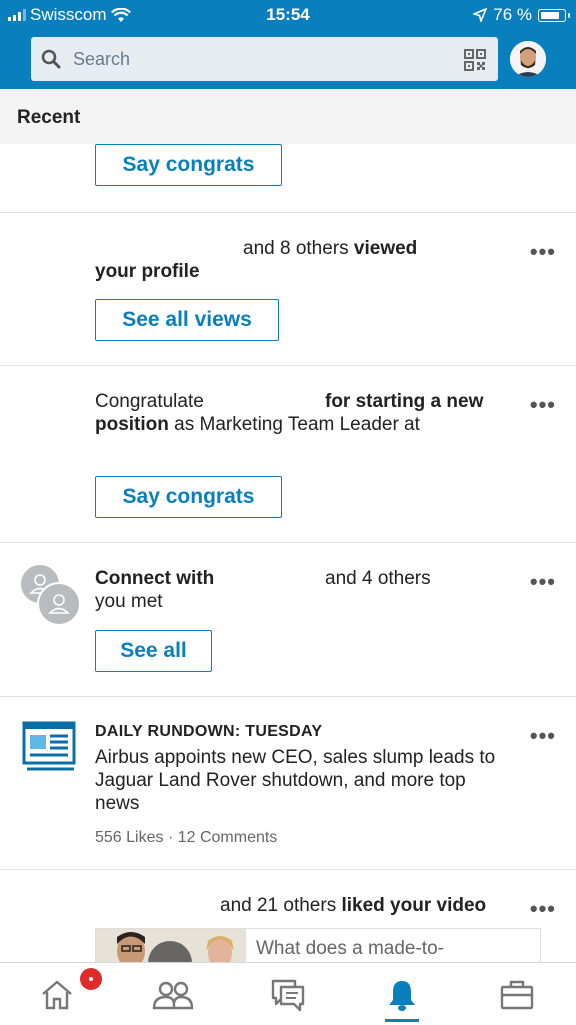  I want to click on notification-text: Congratulate, so click(149, 401).